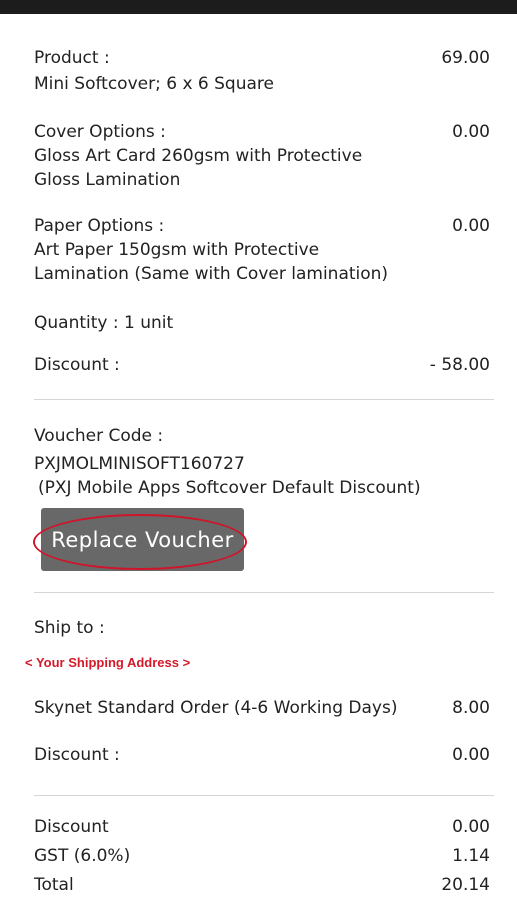 The image size is (517, 905). I want to click on ship-to-label: Ship to :, so click(69, 628).